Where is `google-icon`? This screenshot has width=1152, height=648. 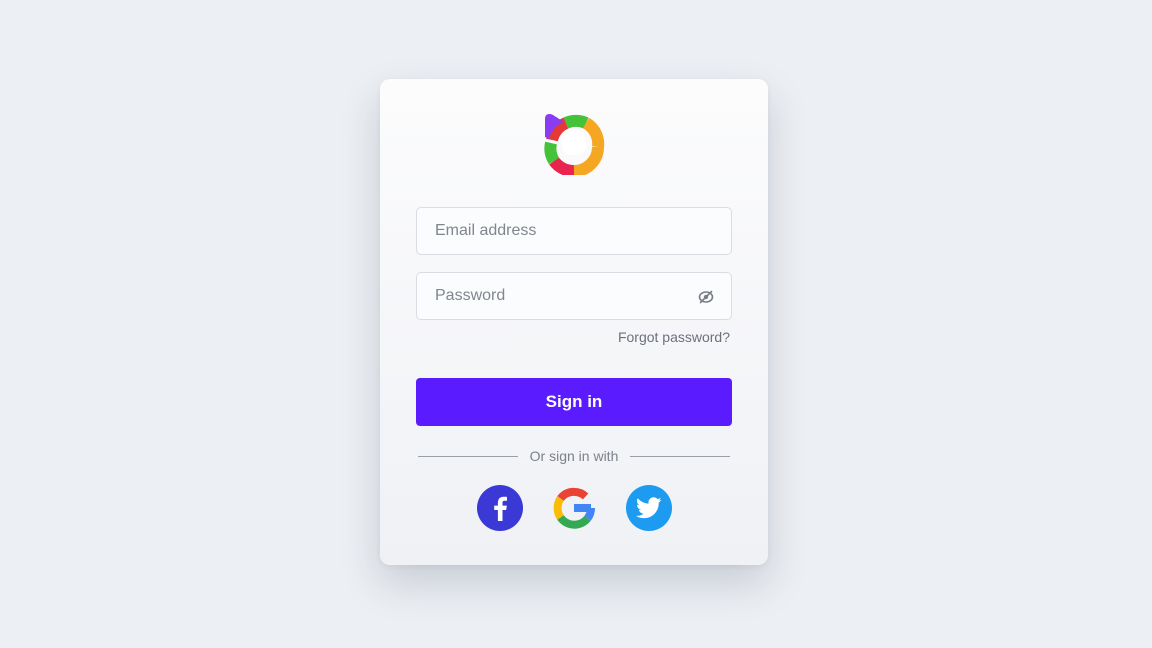
google-icon is located at coordinates (574, 508).